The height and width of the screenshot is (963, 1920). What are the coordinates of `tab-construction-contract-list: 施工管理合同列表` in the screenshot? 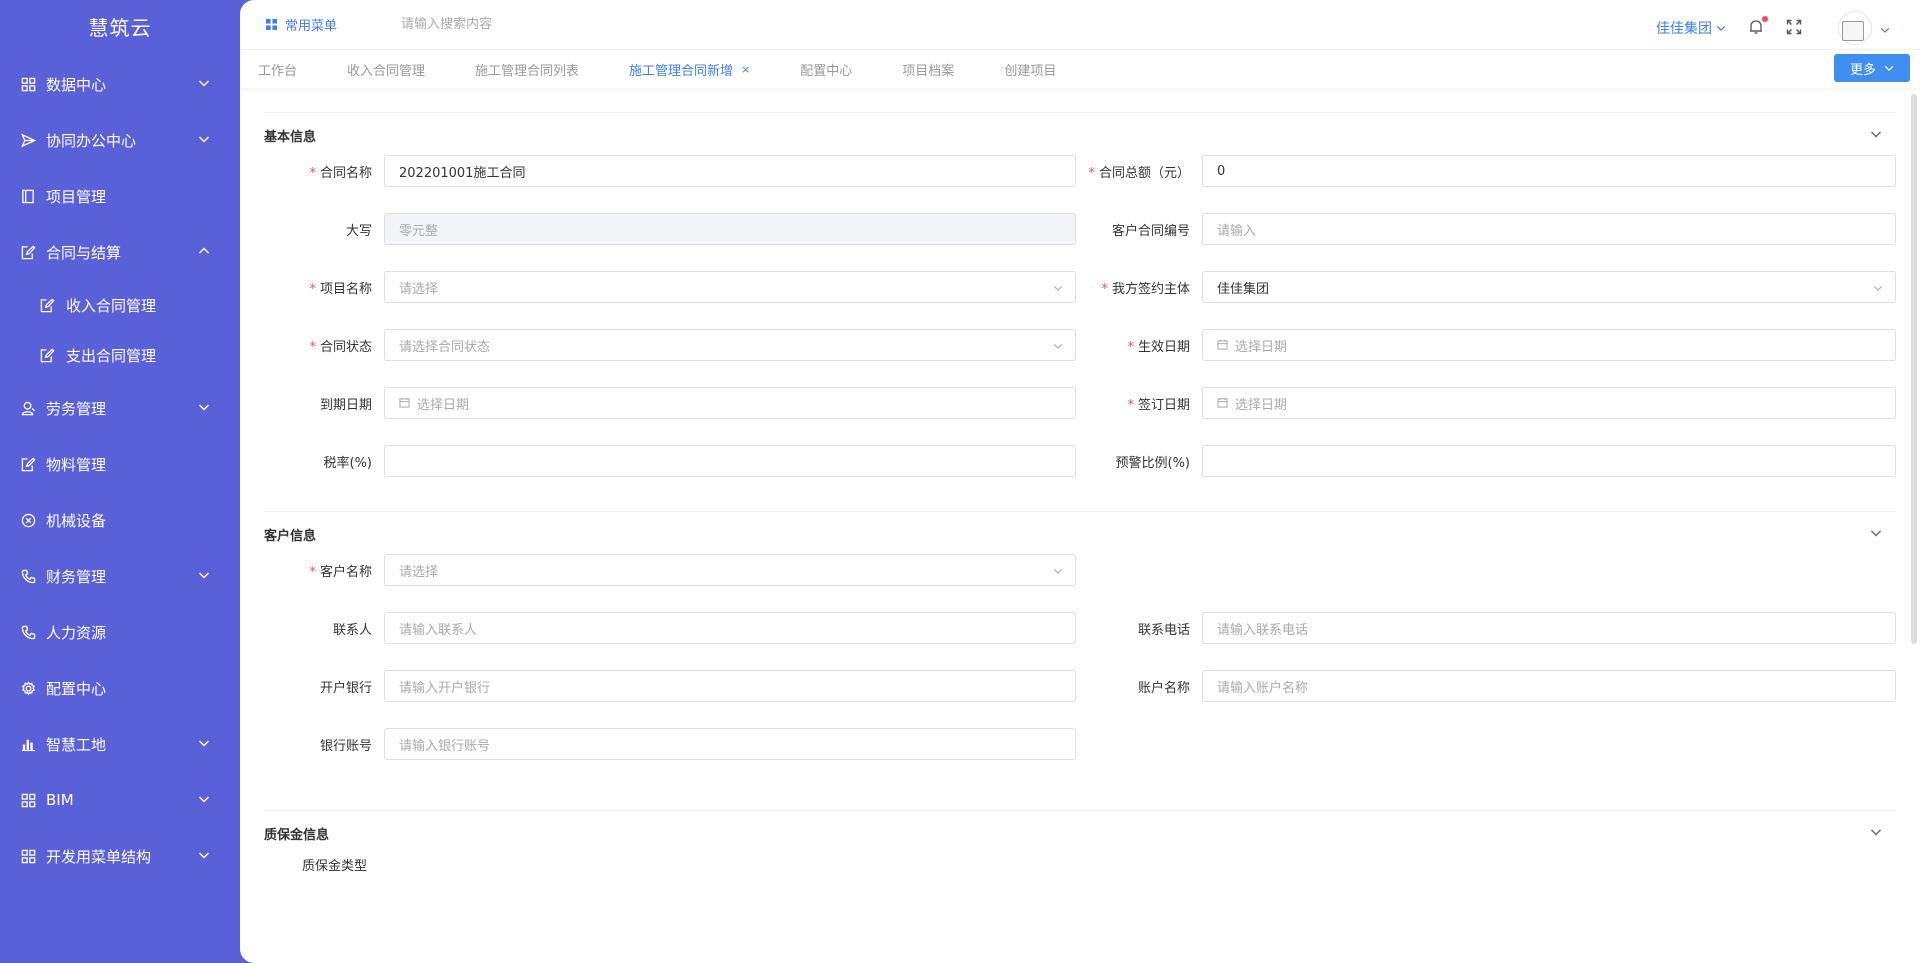 It's located at (527, 69).